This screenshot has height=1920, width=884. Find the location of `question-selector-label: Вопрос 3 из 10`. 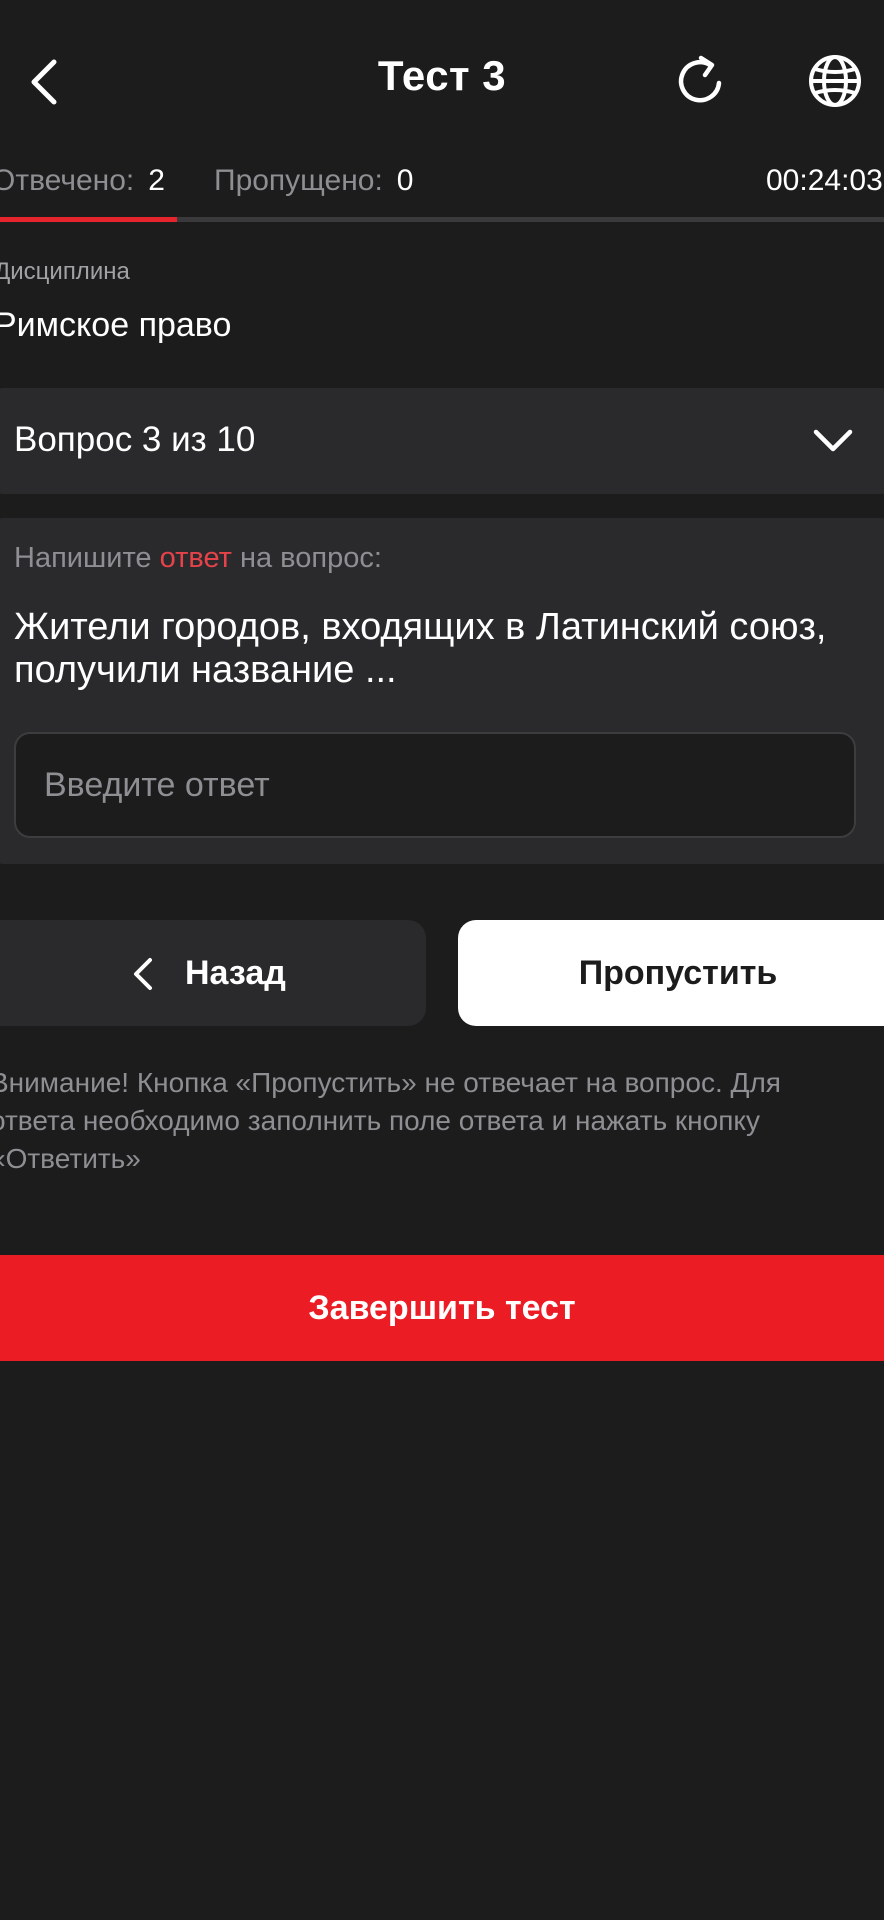

question-selector-label: Вопрос 3 из 10 is located at coordinates (135, 439).